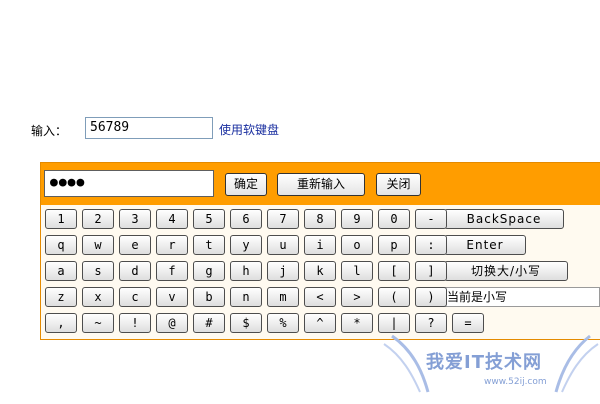 Image resolution: width=600 pixels, height=404 pixels. What do you see at coordinates (431, 271) in the screenshot?
I see `key-2-10: ]` at bounding box center [431, 271].